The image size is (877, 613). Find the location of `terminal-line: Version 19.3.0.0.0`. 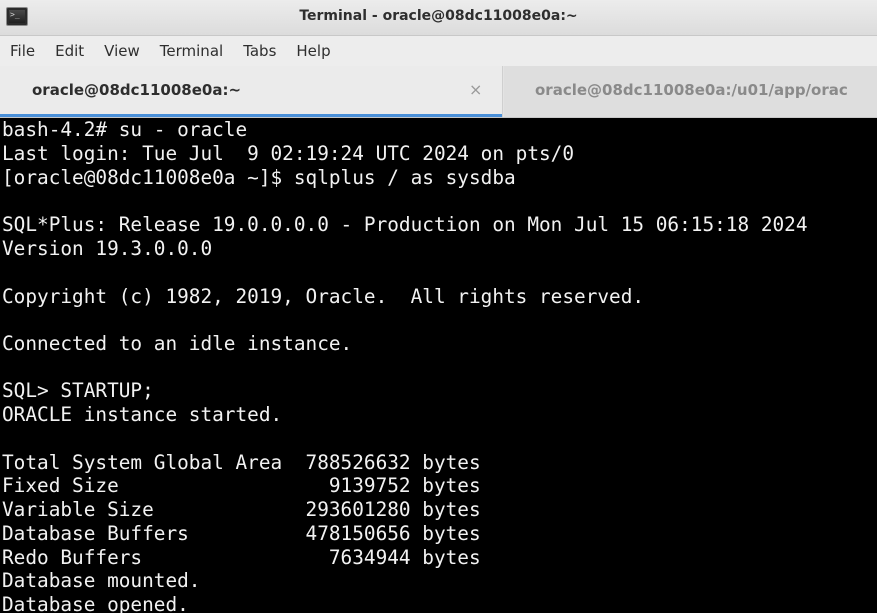

terminal-line: Version 19.3.0.0.0 is located at coordinates (107, 248).